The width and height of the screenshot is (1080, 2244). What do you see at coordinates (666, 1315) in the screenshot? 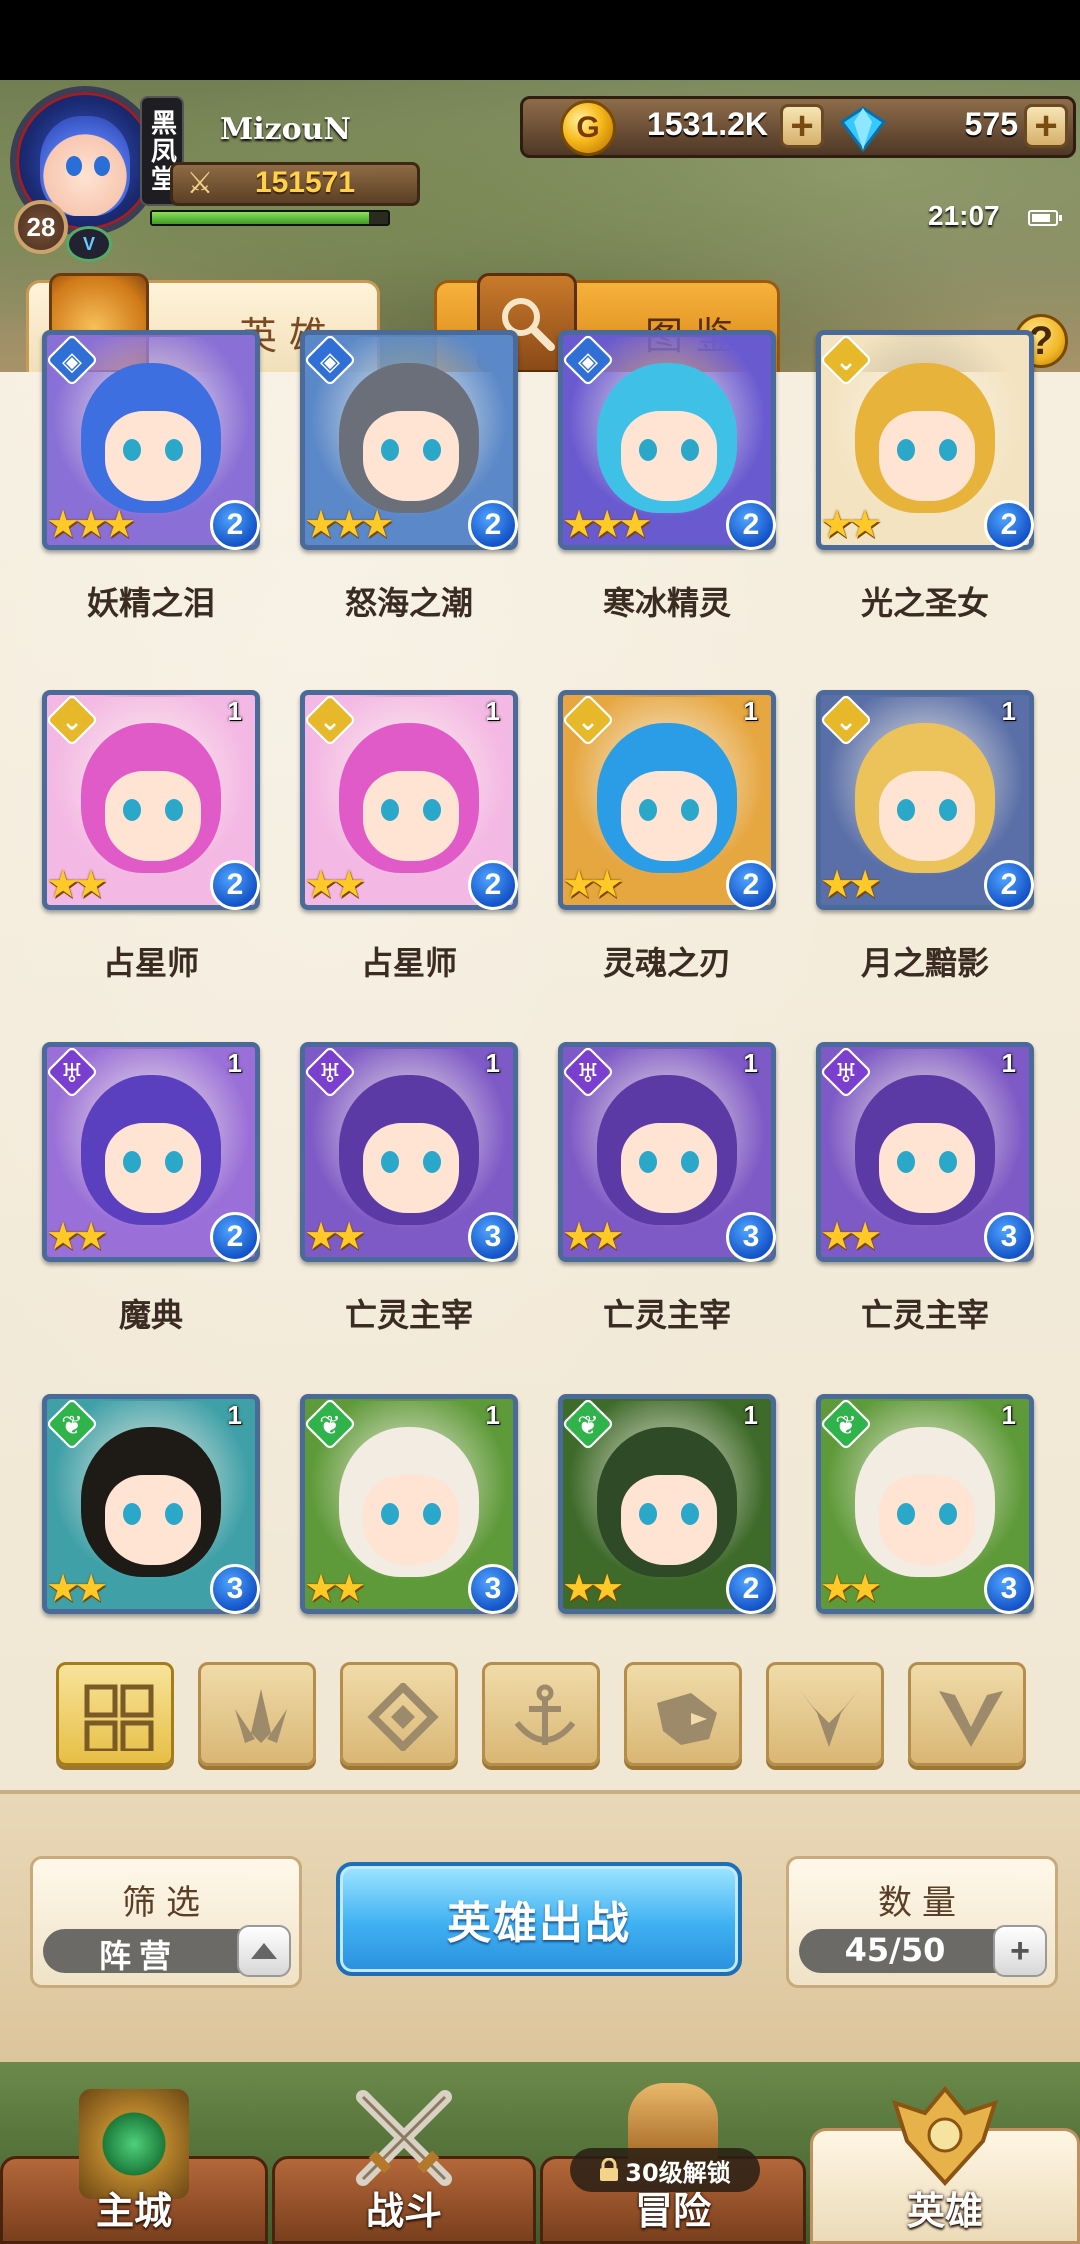
I see `hero-name: 亡灵主宰` at bounding box center [666, 1315].